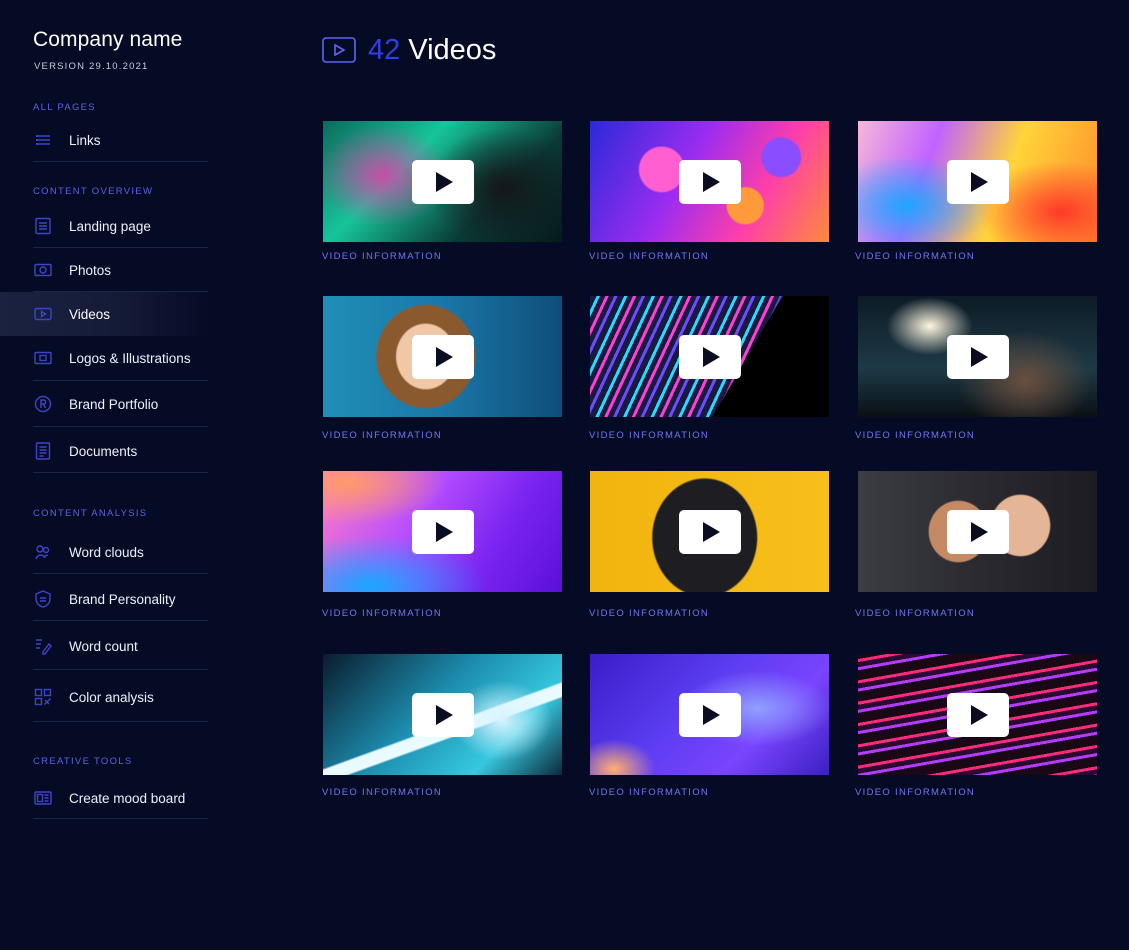 The image size is (1129, 950). I want to click on sidebar-item-label: Photos, so click(90, 270).